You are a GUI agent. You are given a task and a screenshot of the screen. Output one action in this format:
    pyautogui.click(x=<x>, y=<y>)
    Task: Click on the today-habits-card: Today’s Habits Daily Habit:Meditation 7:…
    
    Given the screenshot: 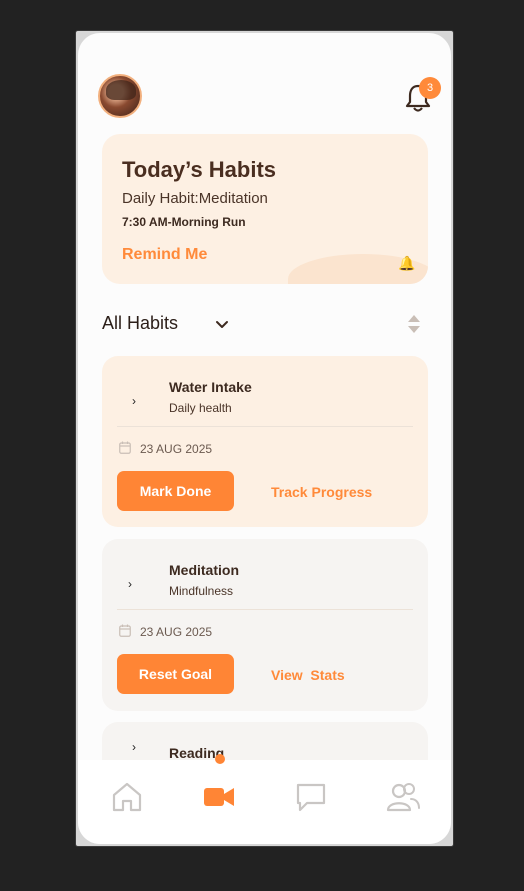 What is the action you would take?
    pyautogui.click(x=265, y=209)
    